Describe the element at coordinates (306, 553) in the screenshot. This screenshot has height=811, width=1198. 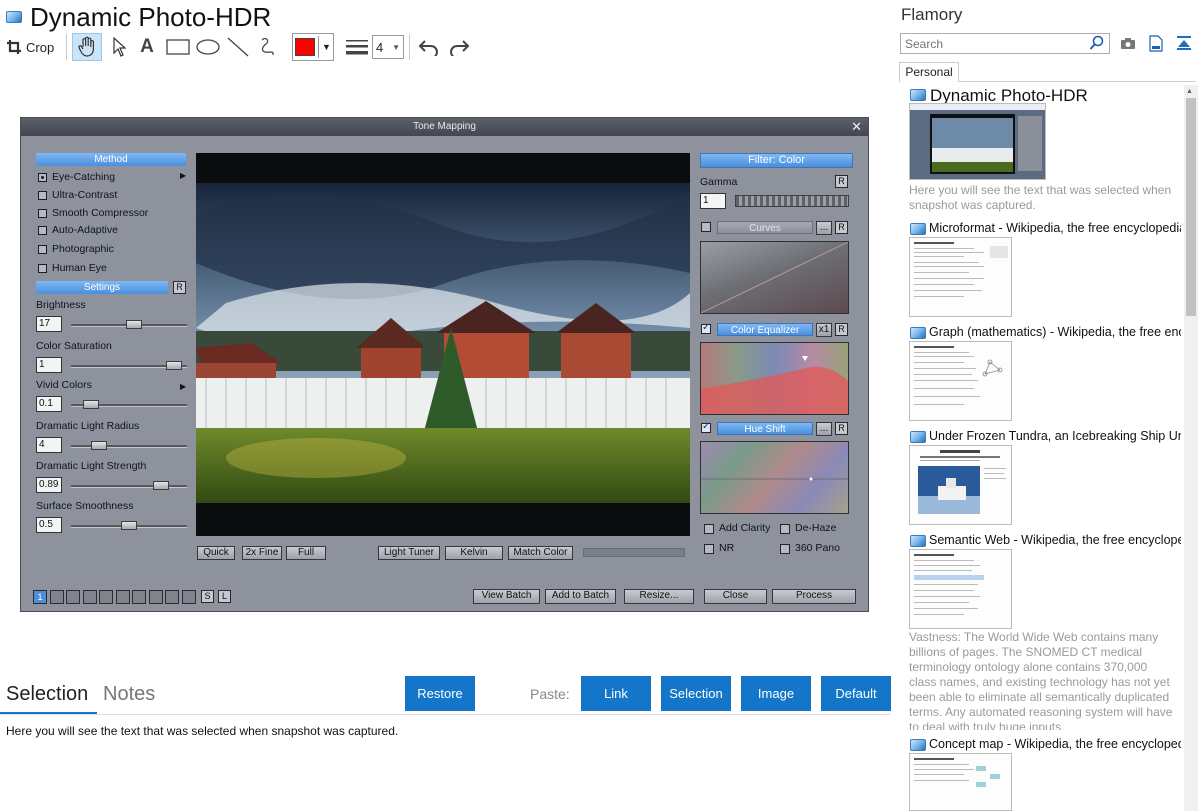
I see `full-view-button: Full` at that location.